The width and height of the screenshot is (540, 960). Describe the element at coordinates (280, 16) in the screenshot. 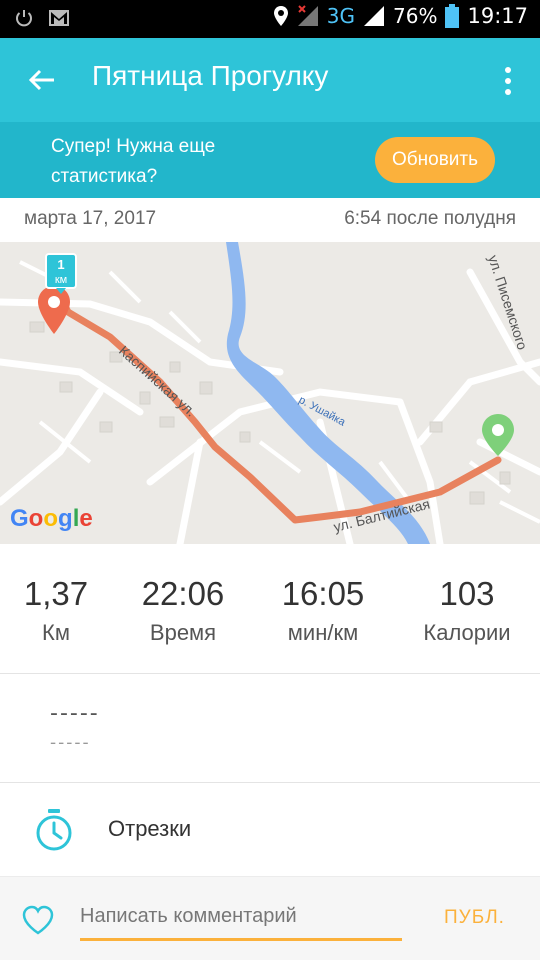

I see `location-icon` at that location.